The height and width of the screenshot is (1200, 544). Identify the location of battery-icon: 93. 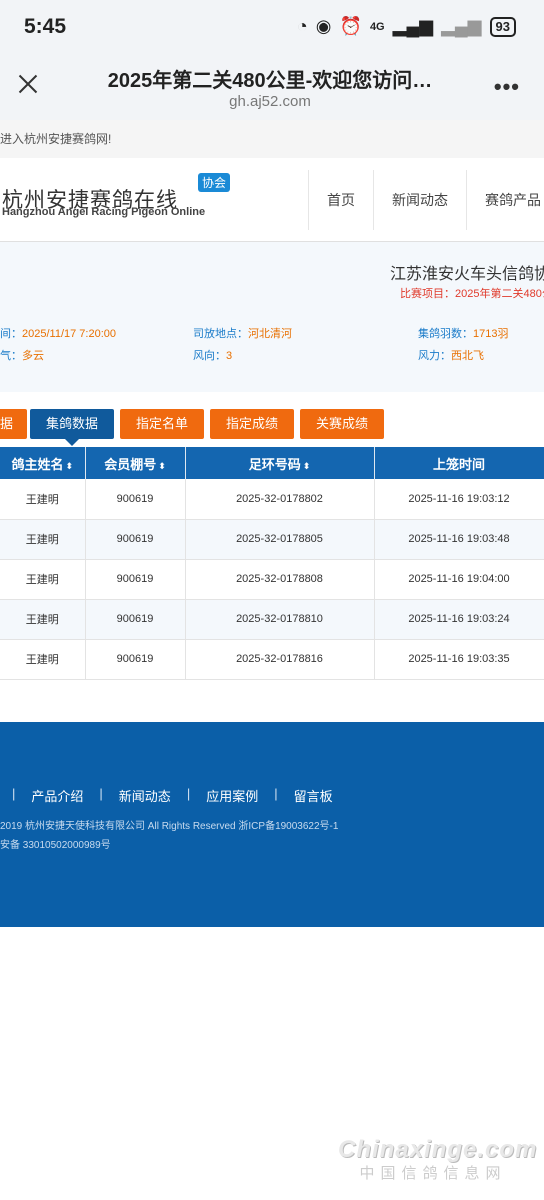
(502, 26).